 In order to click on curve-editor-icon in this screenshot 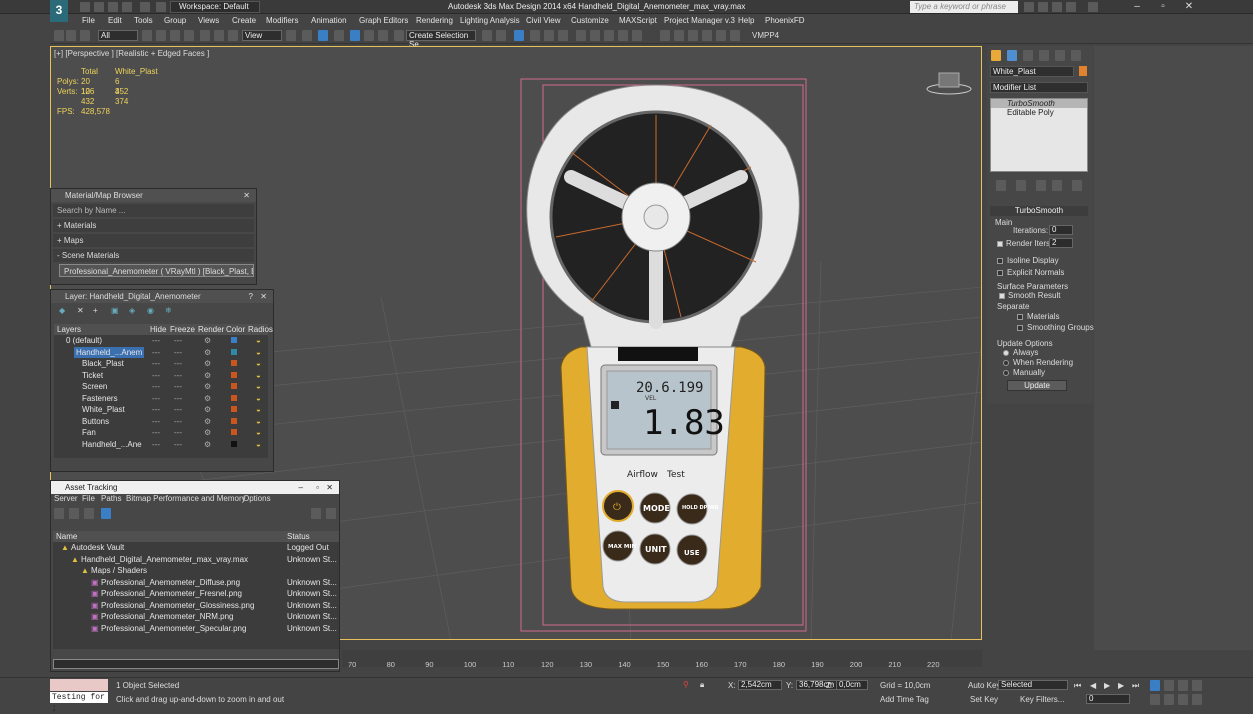, I will do `click(549, 35)`.